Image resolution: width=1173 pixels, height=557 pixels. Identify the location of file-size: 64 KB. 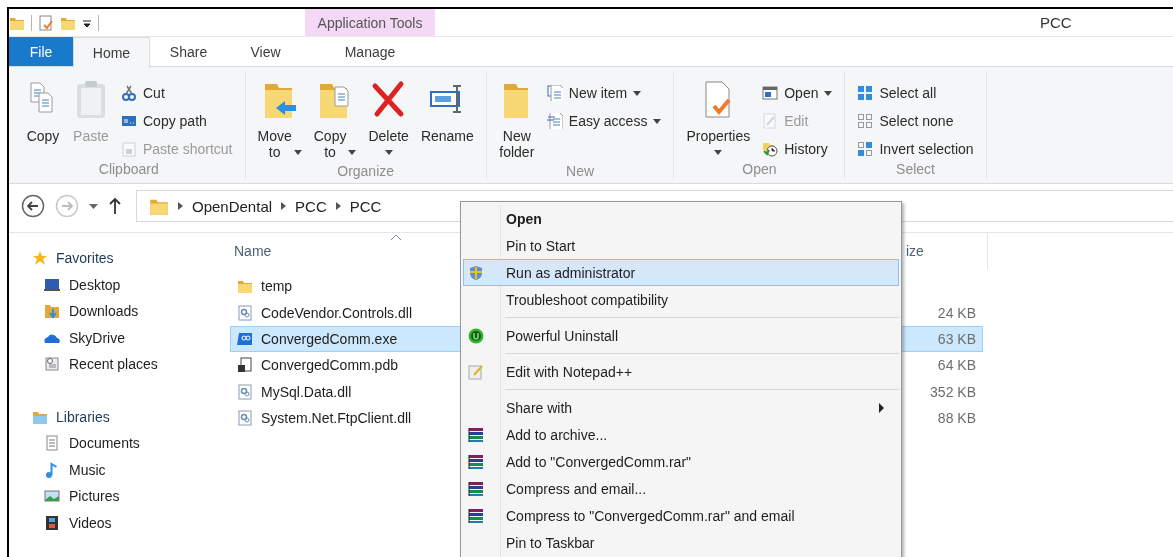
(956, 365).